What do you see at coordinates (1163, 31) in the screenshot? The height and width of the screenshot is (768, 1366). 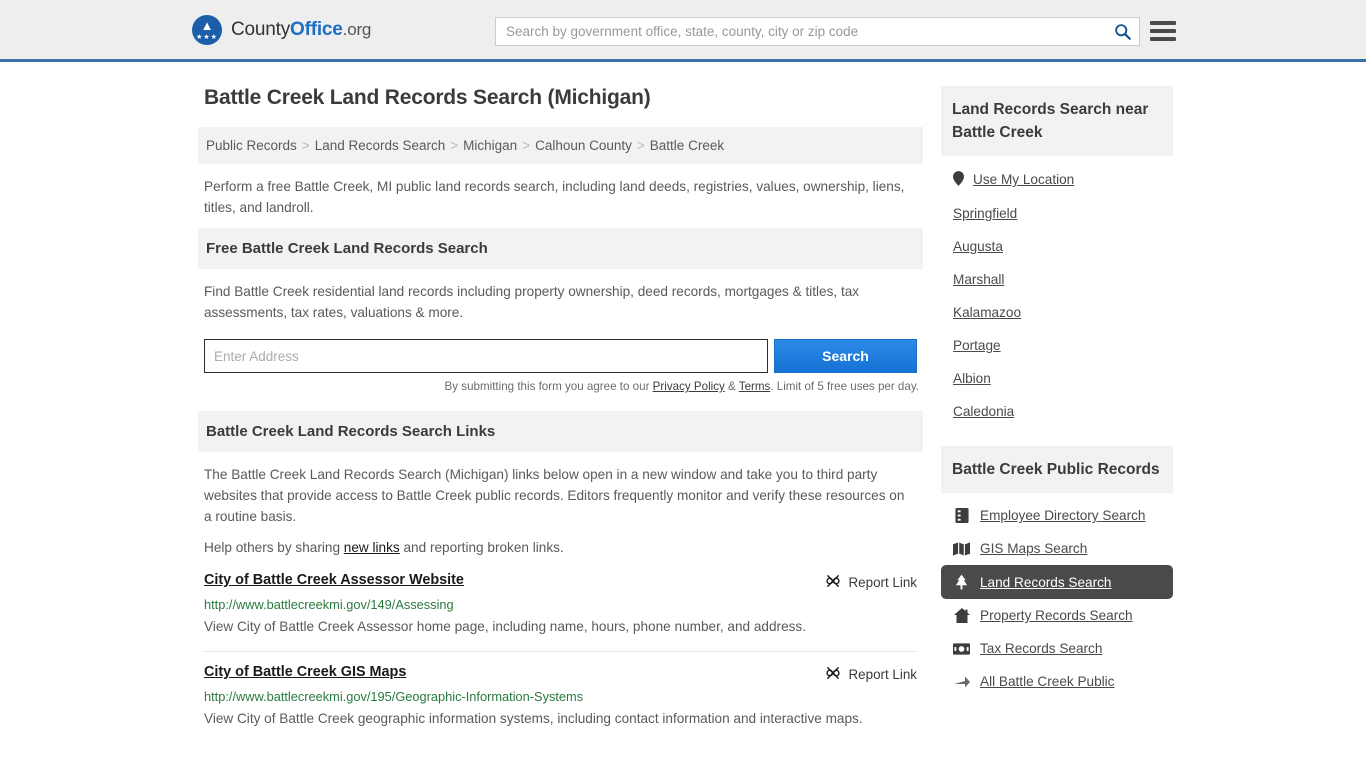 I see `hamburger-menu-icon` at bounding box center [1163, 31].